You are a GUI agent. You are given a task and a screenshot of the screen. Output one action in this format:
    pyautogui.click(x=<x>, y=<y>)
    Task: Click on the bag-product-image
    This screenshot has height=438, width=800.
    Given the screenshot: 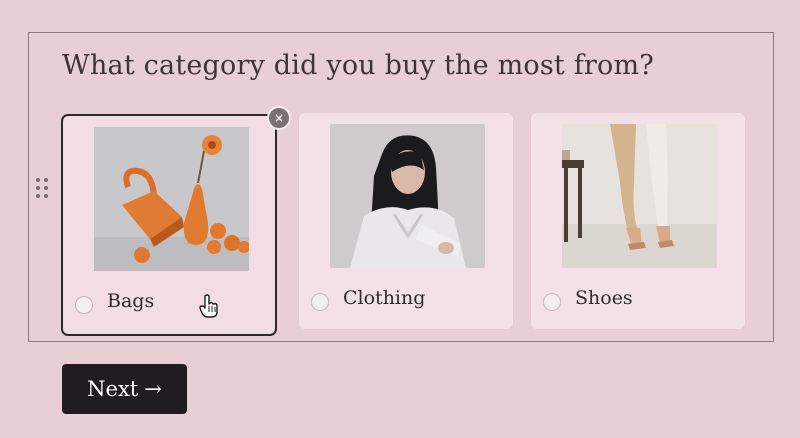 What is the action you would take?
    pyautogui.click(x=171, y=199)
    